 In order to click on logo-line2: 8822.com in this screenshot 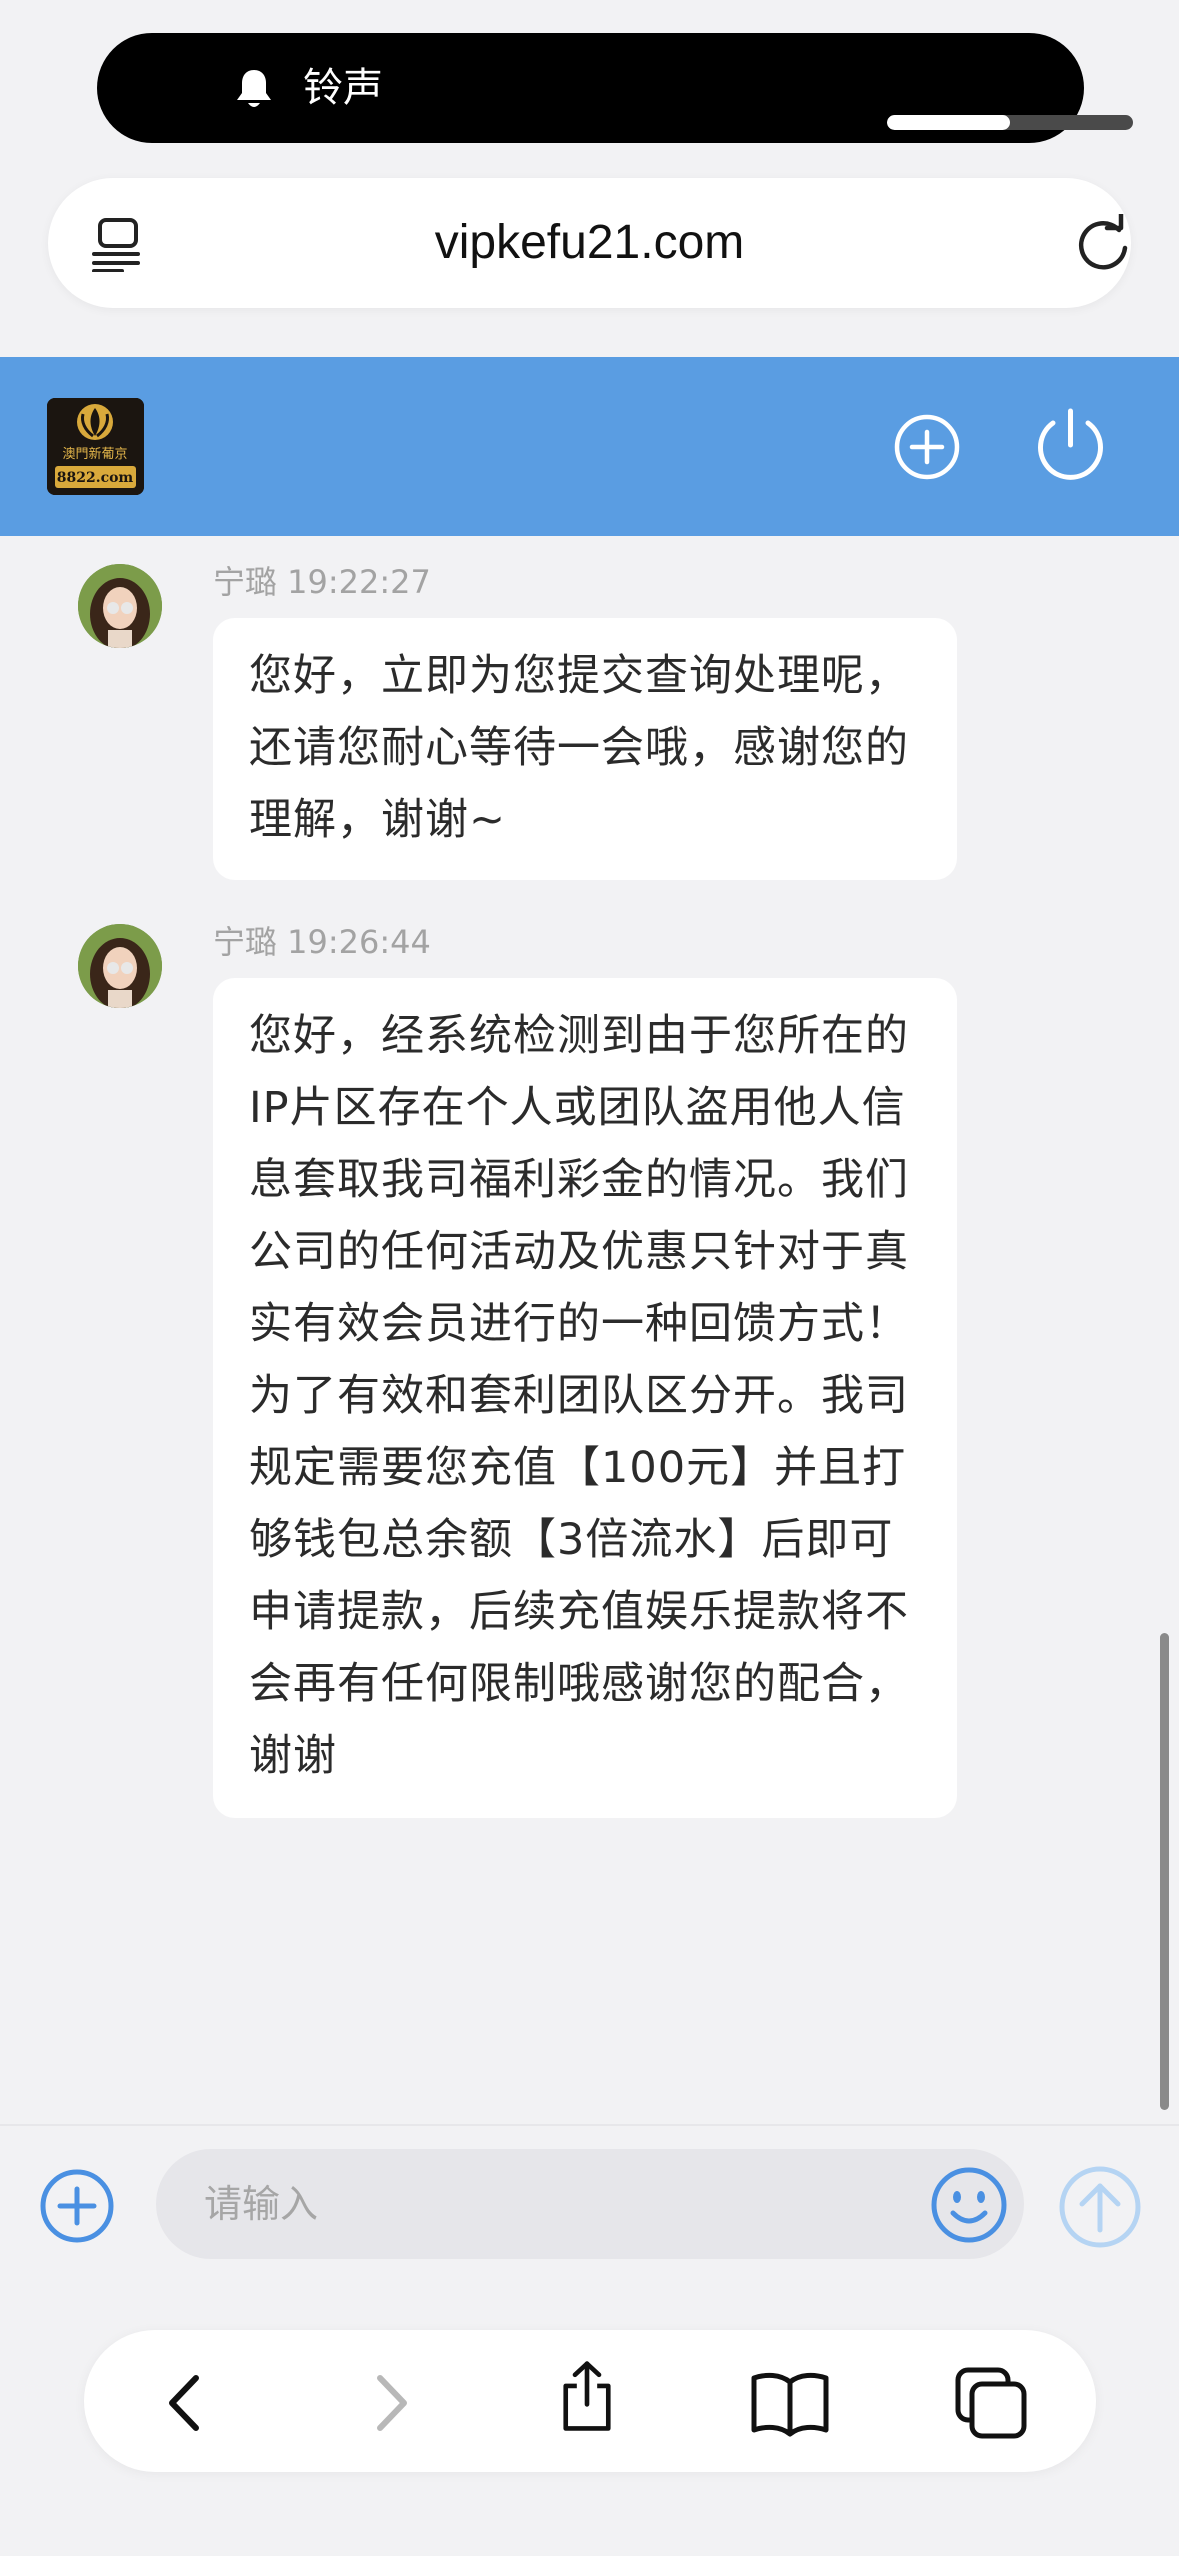, I will do `click(95, 478)`.